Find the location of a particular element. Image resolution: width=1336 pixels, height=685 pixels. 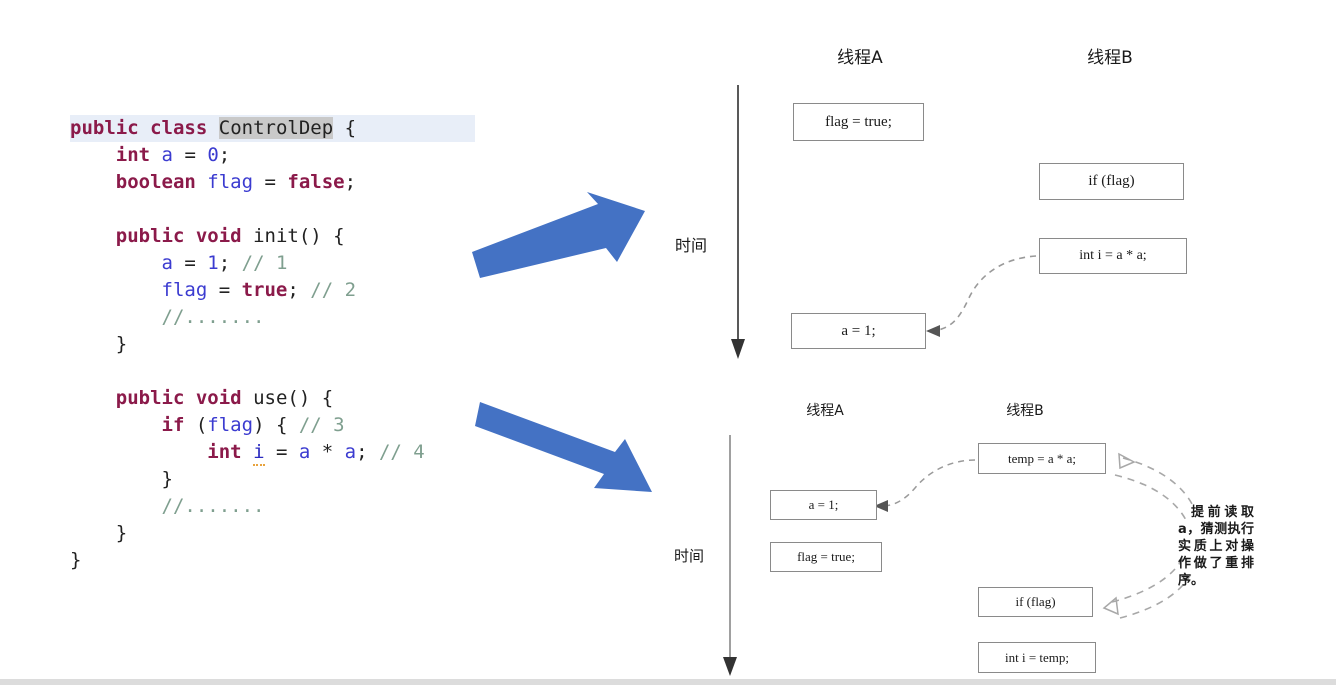

method-init: init is located at coordinates (276, 236).